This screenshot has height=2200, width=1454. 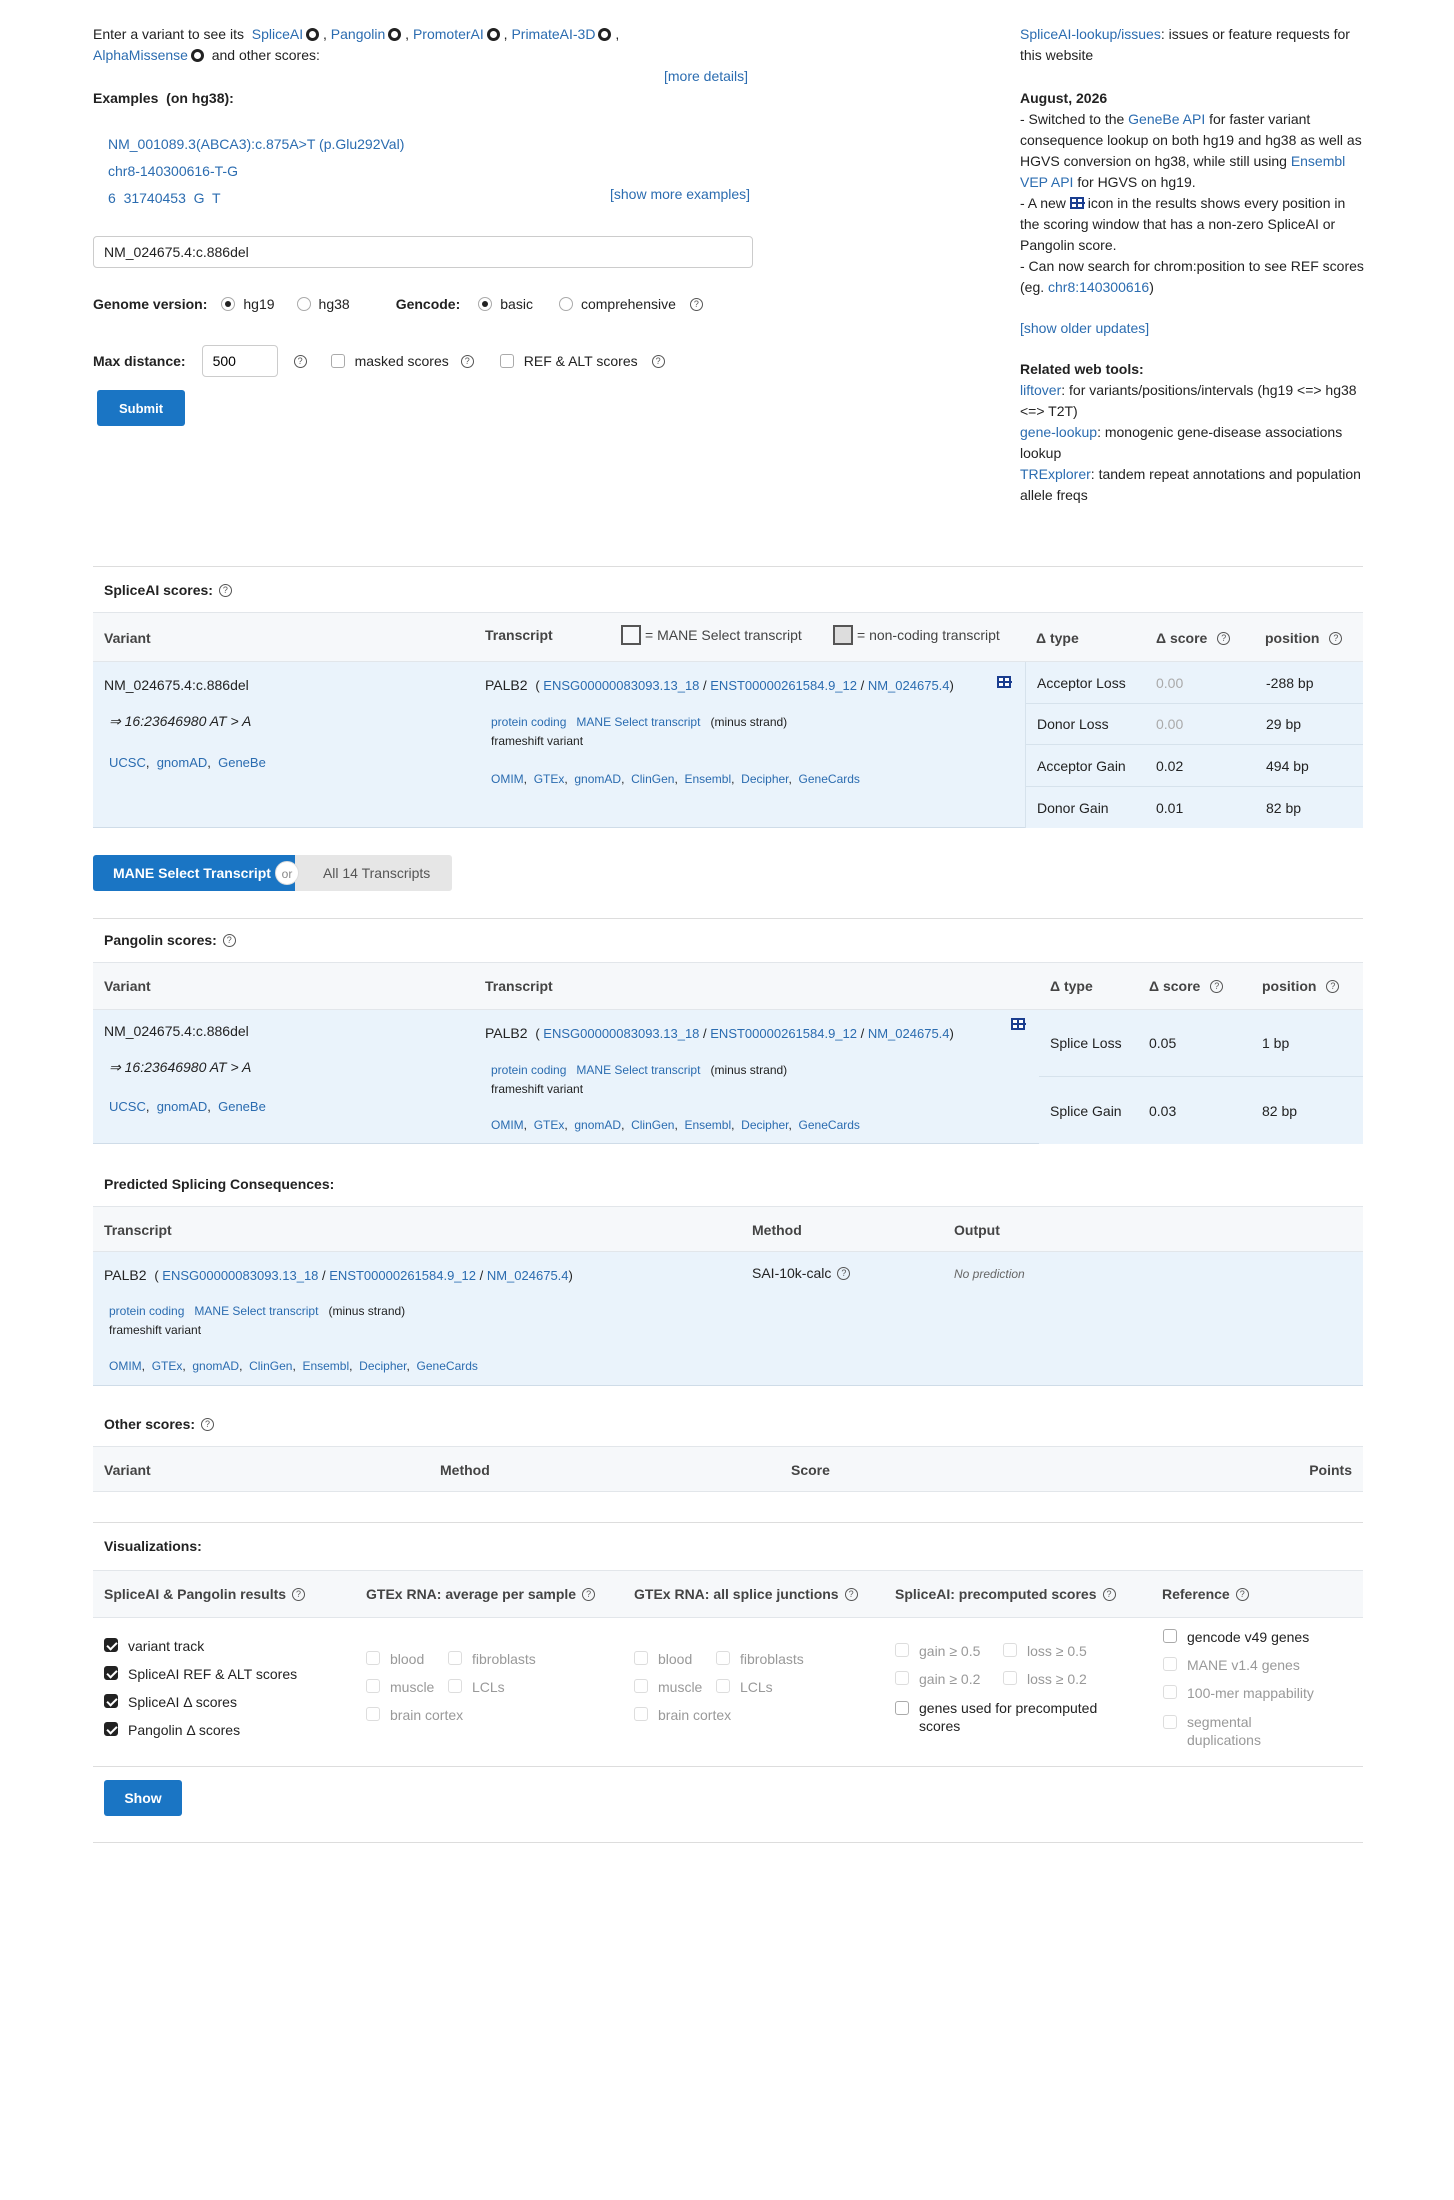 I want to click on gain-02-checkbox, so click(x=902, y=1678).